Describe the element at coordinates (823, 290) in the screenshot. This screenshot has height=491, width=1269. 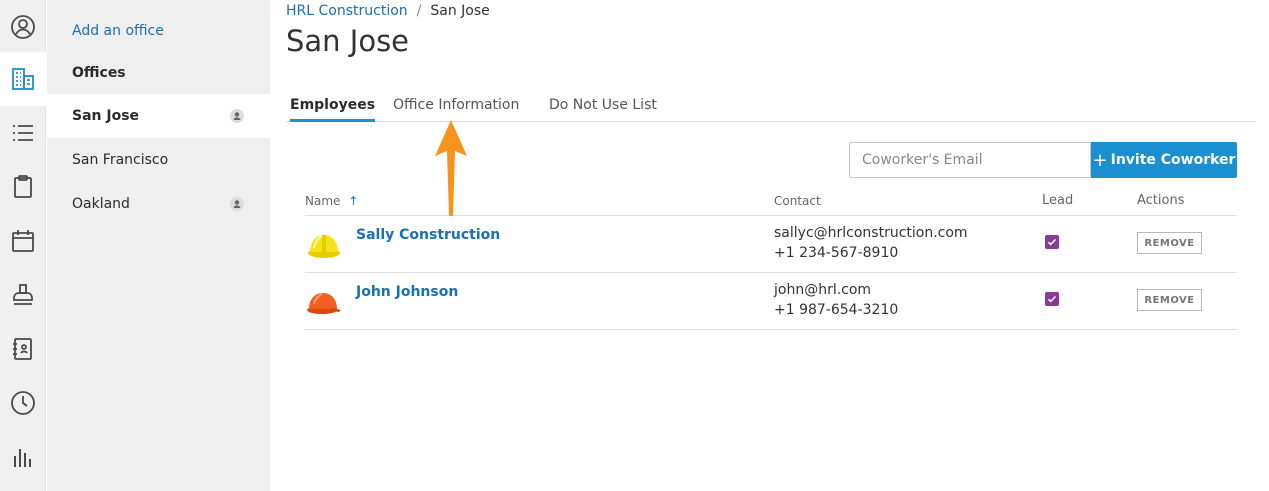
I see `employee-email: john@hrl.com` at that location.